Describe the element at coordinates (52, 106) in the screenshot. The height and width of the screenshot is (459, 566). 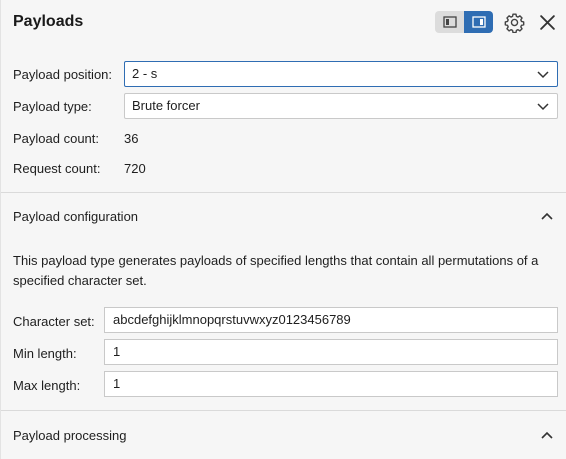
I see `payload-type-label: Payload type:` at that location.